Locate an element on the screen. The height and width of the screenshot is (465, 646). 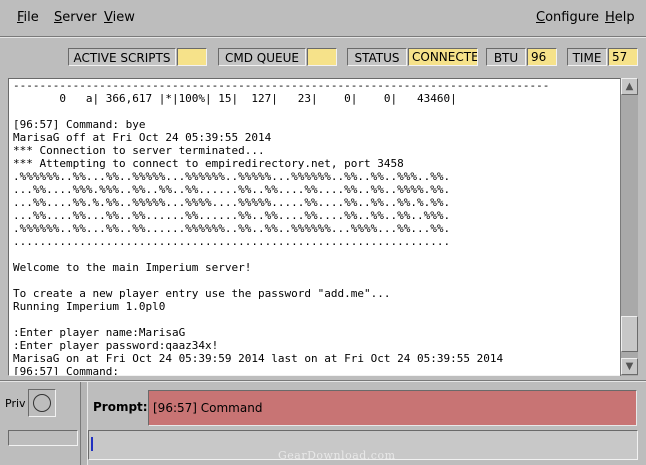
menu-help: Help is located at coordinates (620, 17).